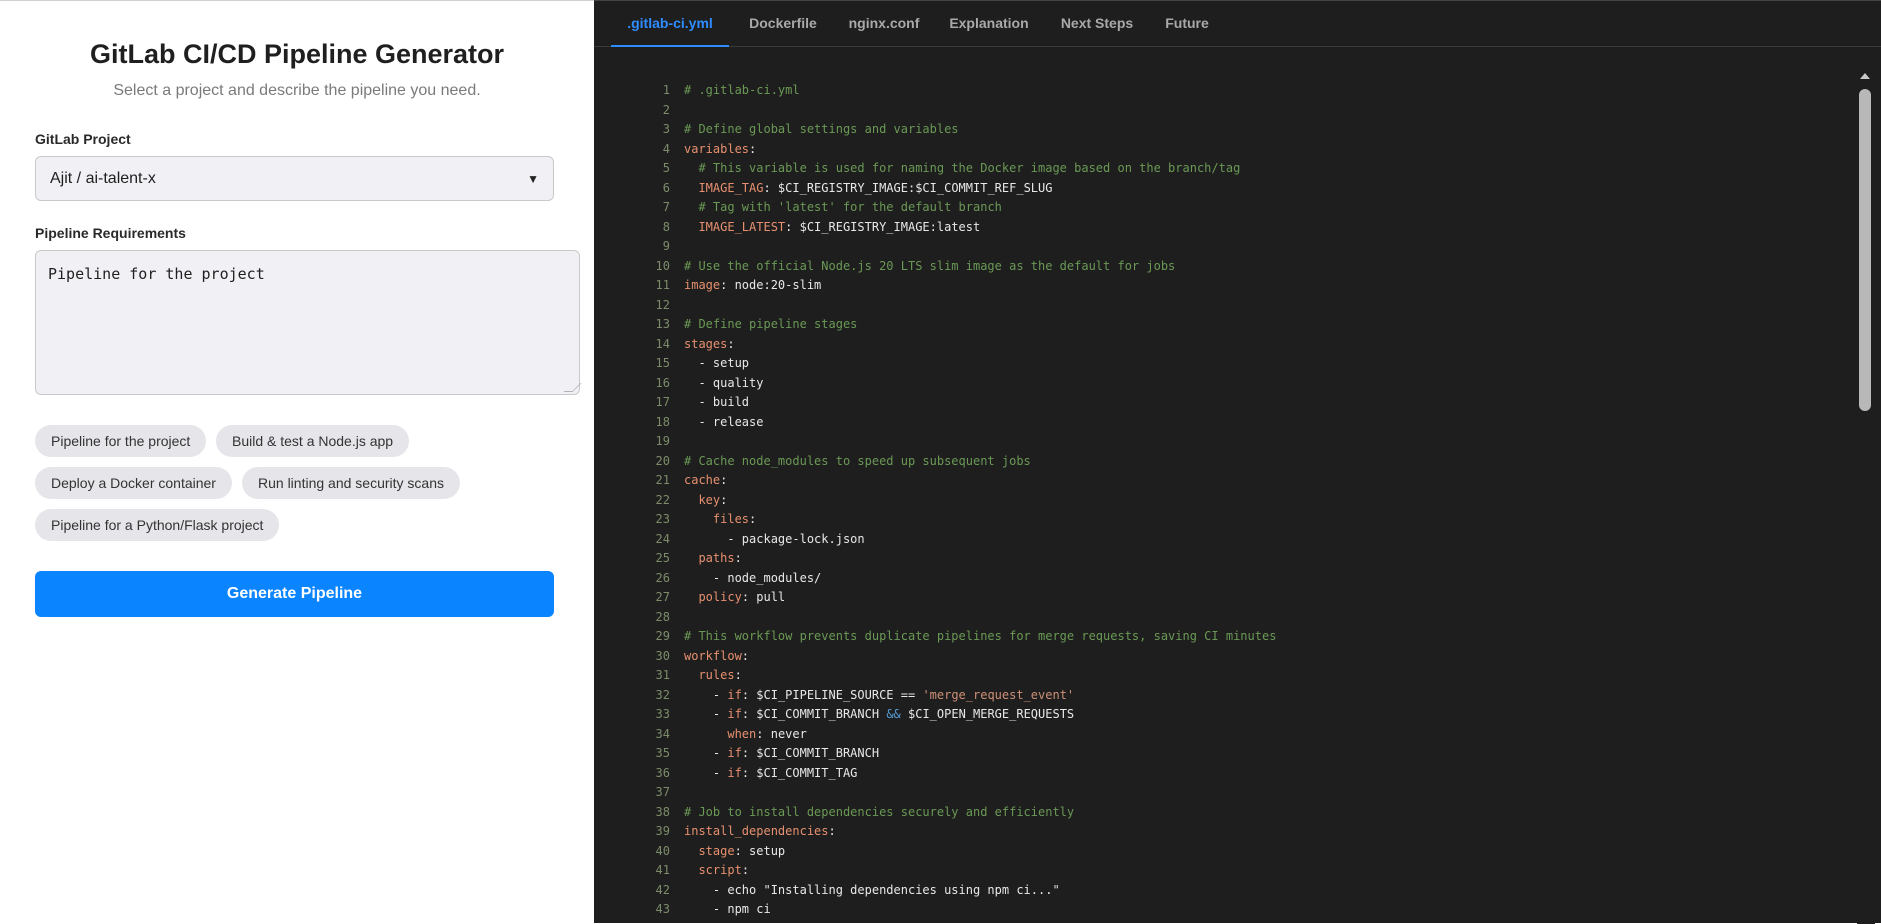 This screenshot has width=1881, height=924. Describe the element at coordinates (706, 480) in the screenshot. I see `code-text: cache:` at that location.